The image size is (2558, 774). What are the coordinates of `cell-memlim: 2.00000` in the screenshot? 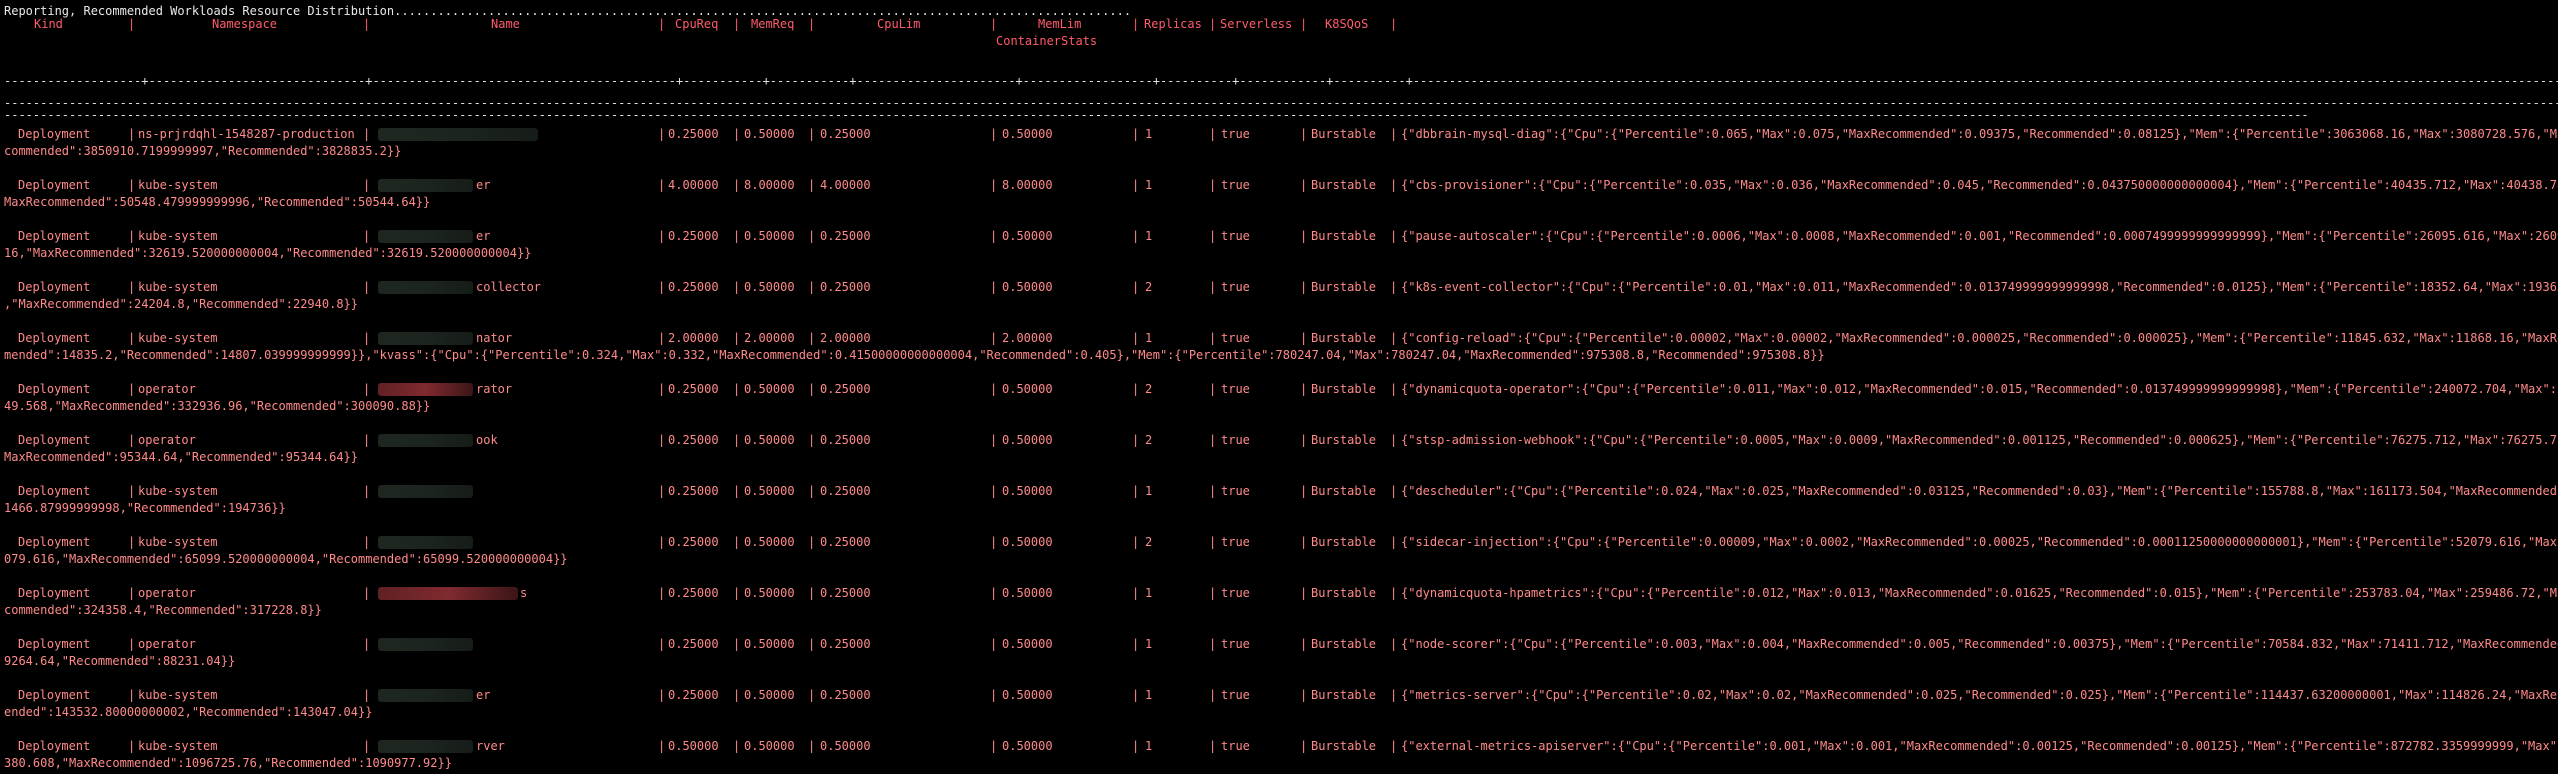 It's located at (1027, 338).